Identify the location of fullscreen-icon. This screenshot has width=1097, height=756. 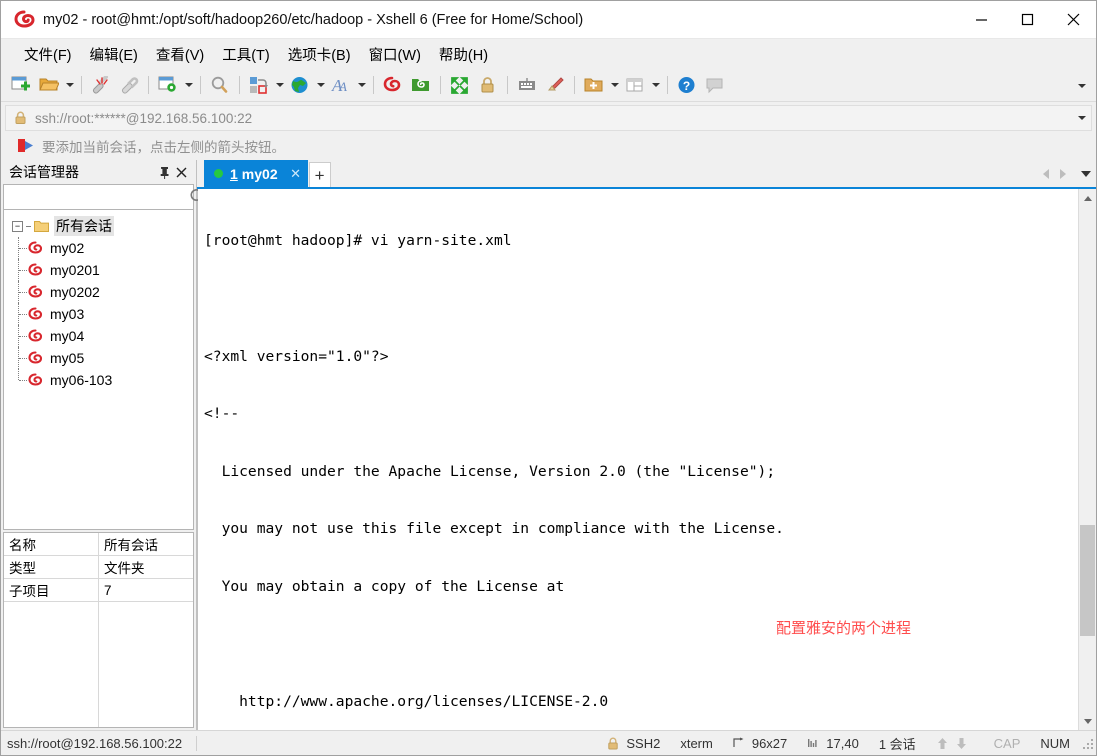
(460, 85).